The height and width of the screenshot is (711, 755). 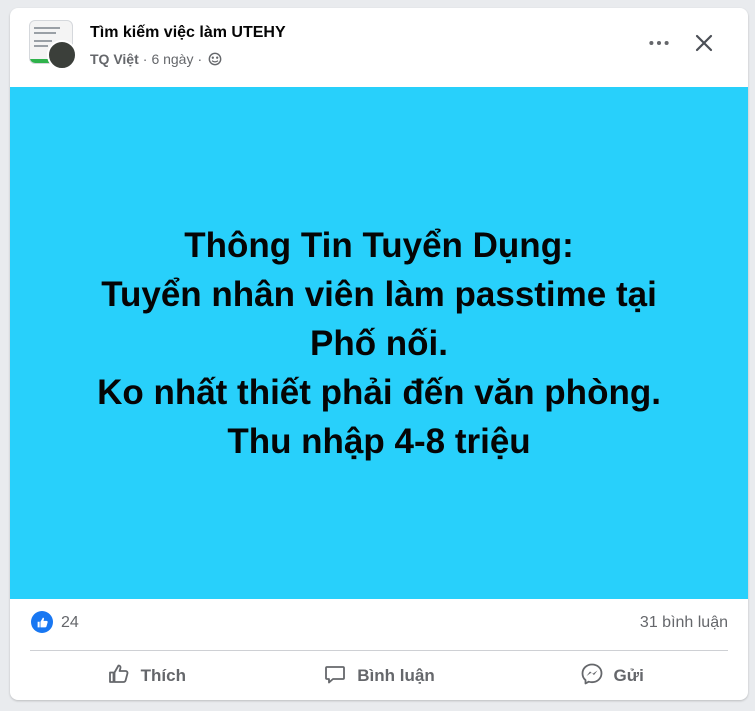 I want to click on comment-button-label: Bình luận, so click(x=396, y=675).